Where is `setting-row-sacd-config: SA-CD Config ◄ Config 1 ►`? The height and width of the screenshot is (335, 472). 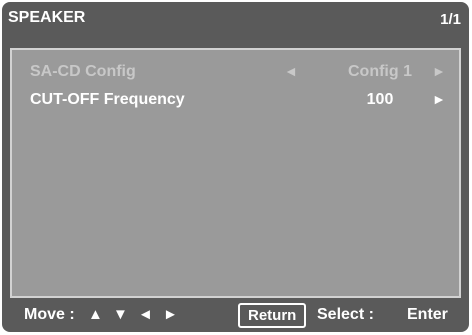
setting-row-sacd-config: SA-CD Config ◄ Config 1 ► is located at coordinates (235, 74).